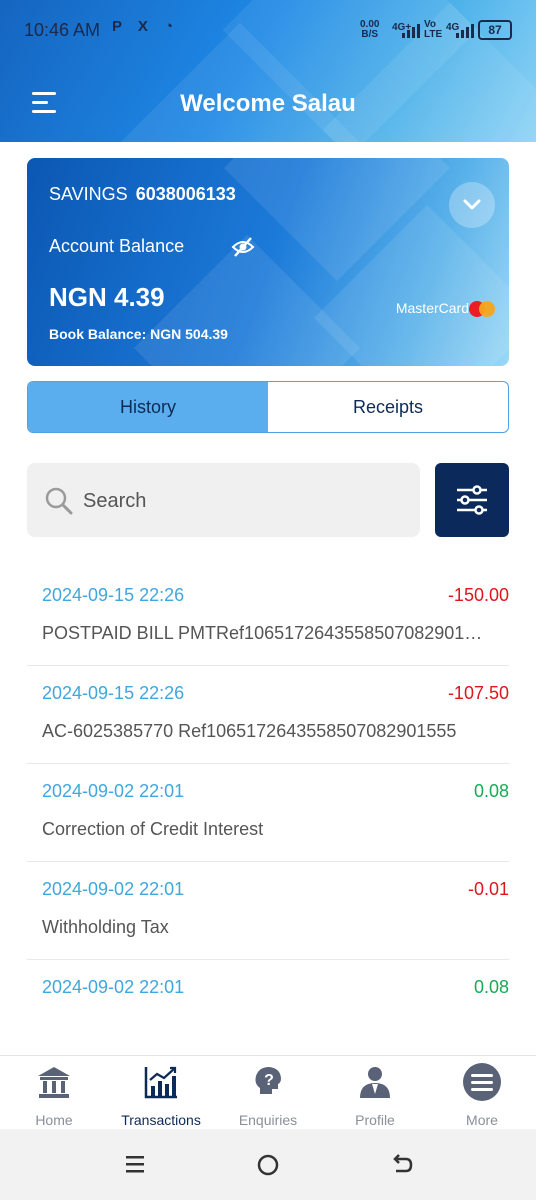 This screenshot has width=536, height=1200. I want to click on nav-transactions: Transactions, so click(161, 1093).